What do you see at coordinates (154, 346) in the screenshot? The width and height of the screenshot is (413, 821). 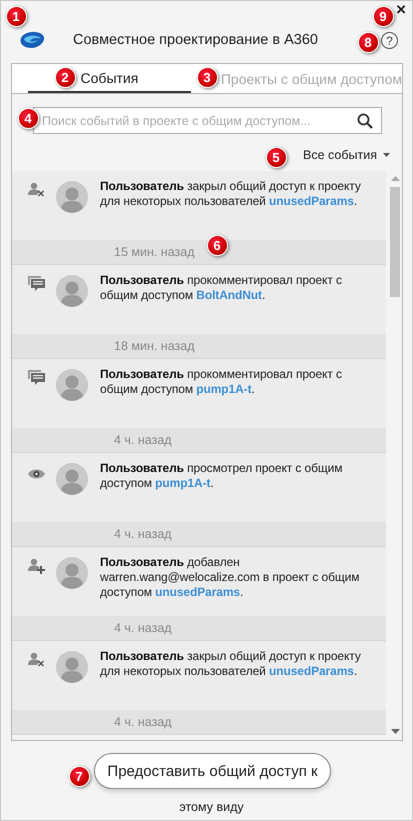 I see `event-time: 18 мин. назад` at bounding box center [154, 346].